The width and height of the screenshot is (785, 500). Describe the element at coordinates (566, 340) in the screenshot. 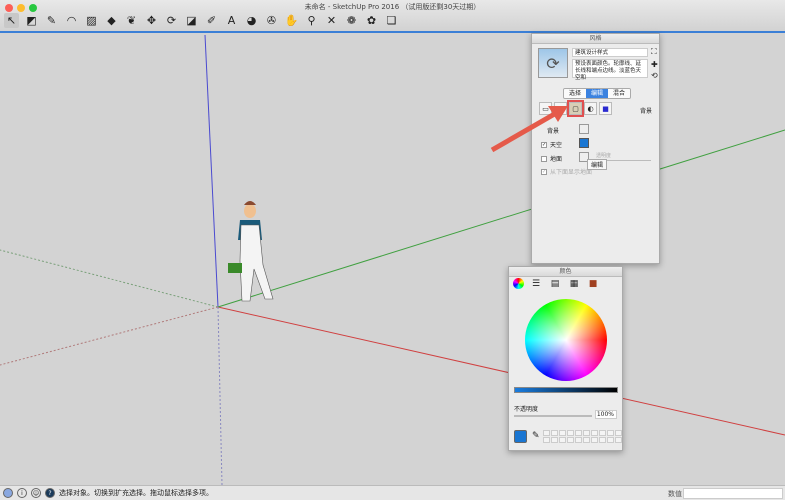

I see `color-wheel` at that location.